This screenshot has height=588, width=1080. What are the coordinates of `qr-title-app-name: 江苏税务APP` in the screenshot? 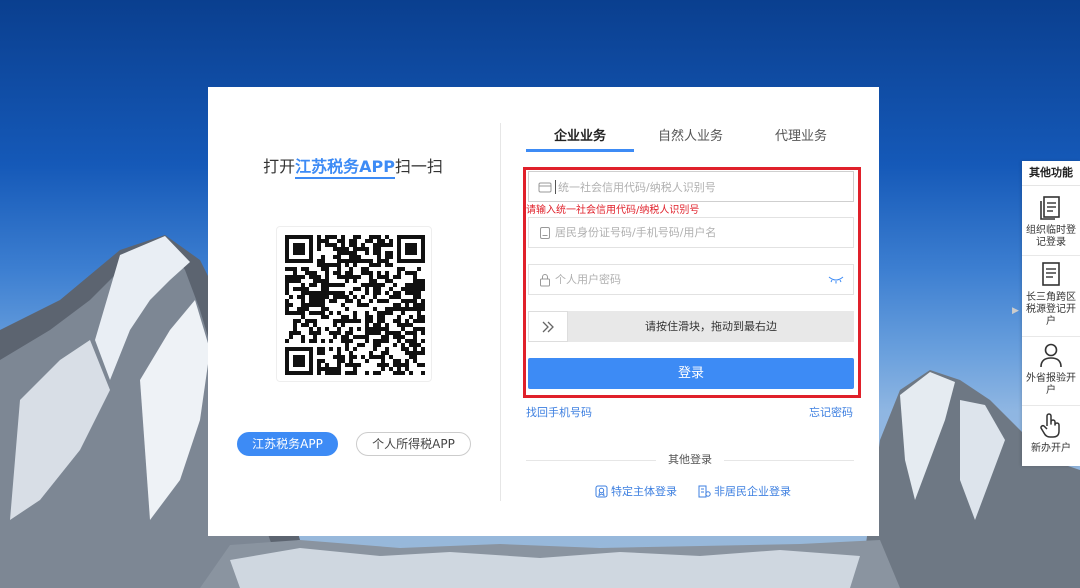 It's located at (345, 168).